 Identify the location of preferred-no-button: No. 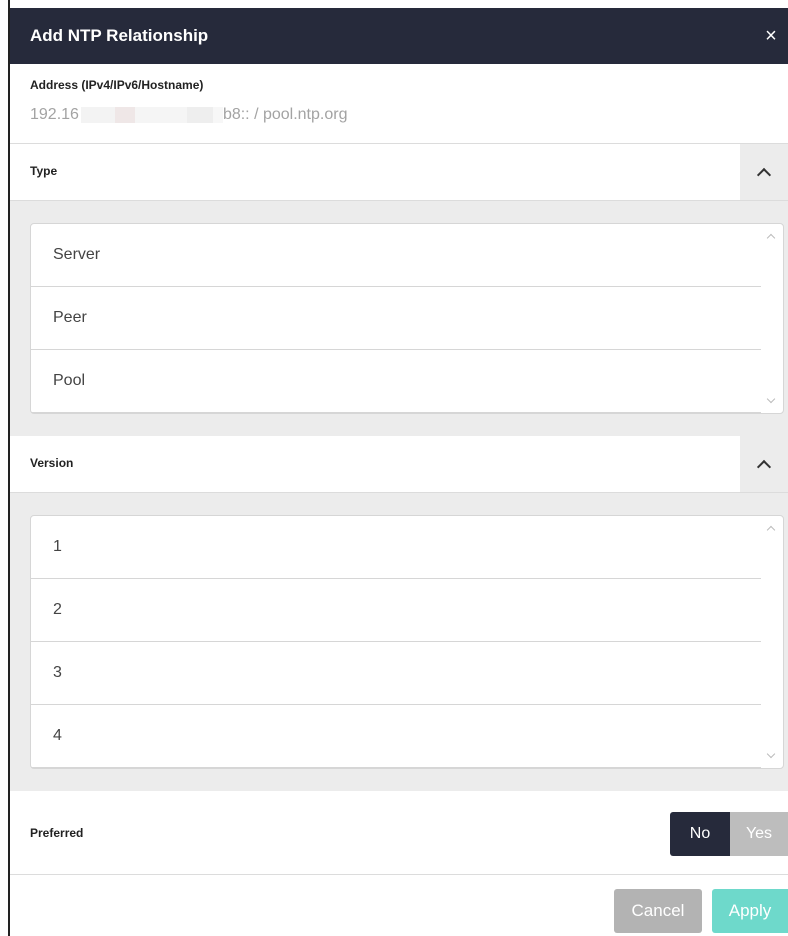
(700, 833).